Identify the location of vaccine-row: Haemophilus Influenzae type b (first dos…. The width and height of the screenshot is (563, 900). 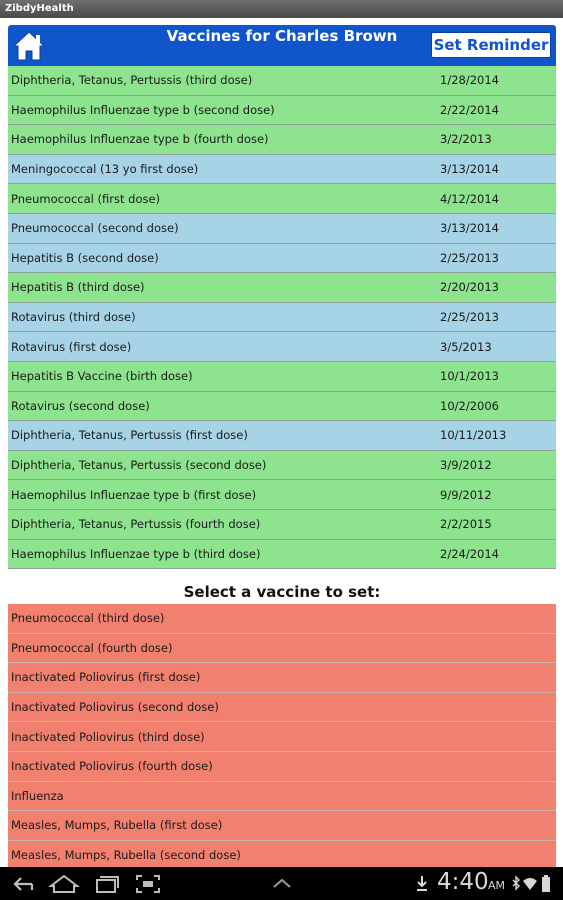
(282, 495).